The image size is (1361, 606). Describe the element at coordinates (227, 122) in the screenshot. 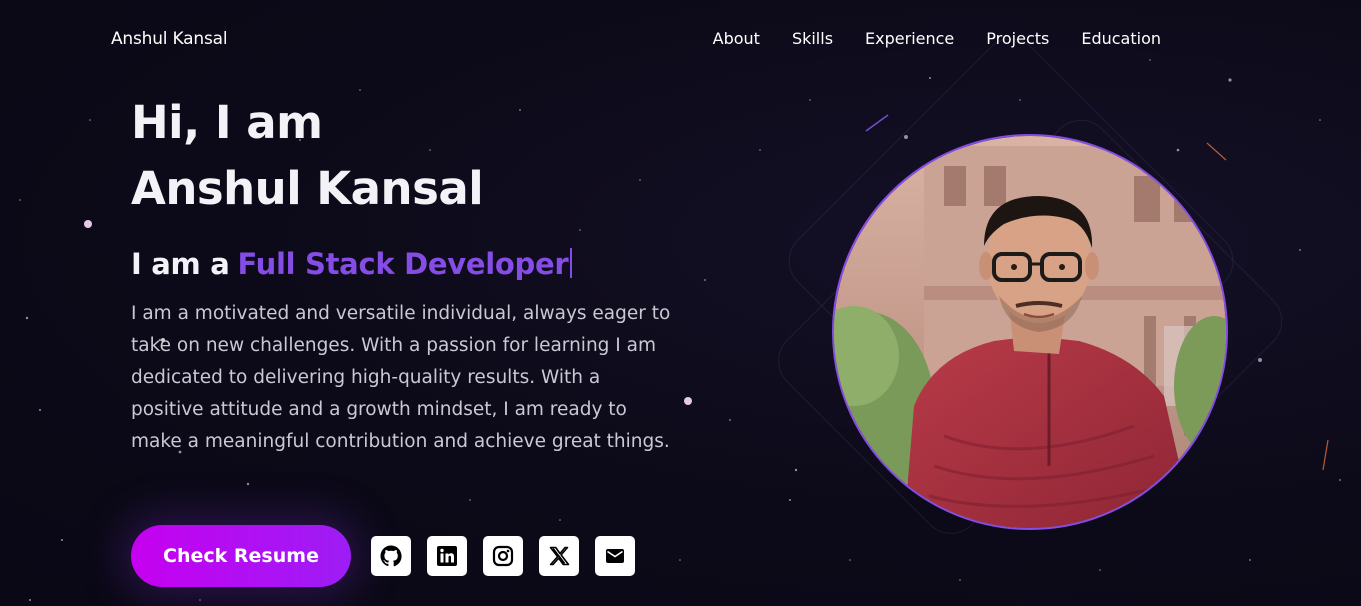

I see `hero-greeting: Hi, I am` at that location.